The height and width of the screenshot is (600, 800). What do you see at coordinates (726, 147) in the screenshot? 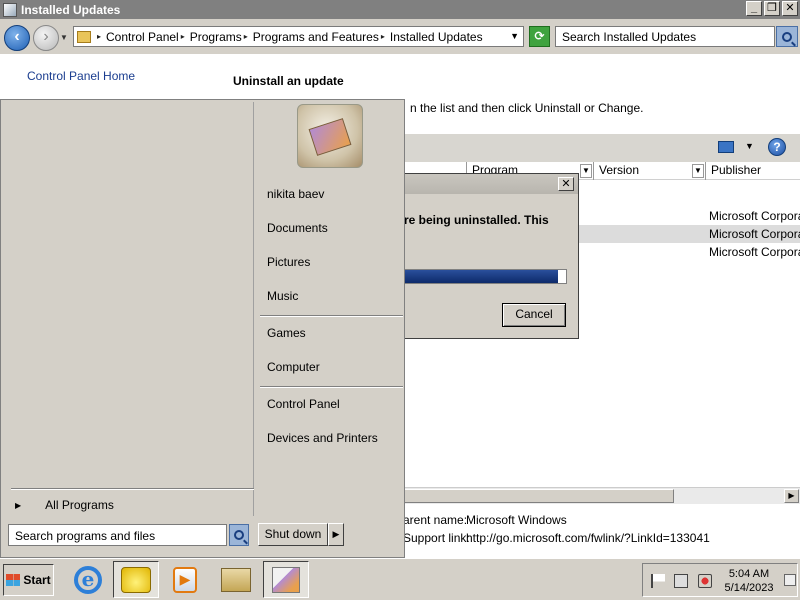
I see `change-view-icon` at bounding box center [726, 147].